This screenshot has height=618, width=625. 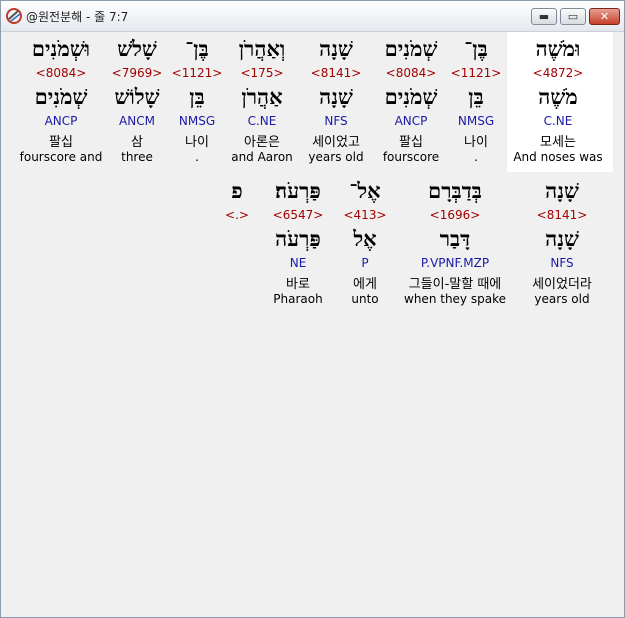 What do you see at coordinates (336, 142) in the screenshot?
I see `korean-gloss: 세이었고` at bounding box center [336, 142].